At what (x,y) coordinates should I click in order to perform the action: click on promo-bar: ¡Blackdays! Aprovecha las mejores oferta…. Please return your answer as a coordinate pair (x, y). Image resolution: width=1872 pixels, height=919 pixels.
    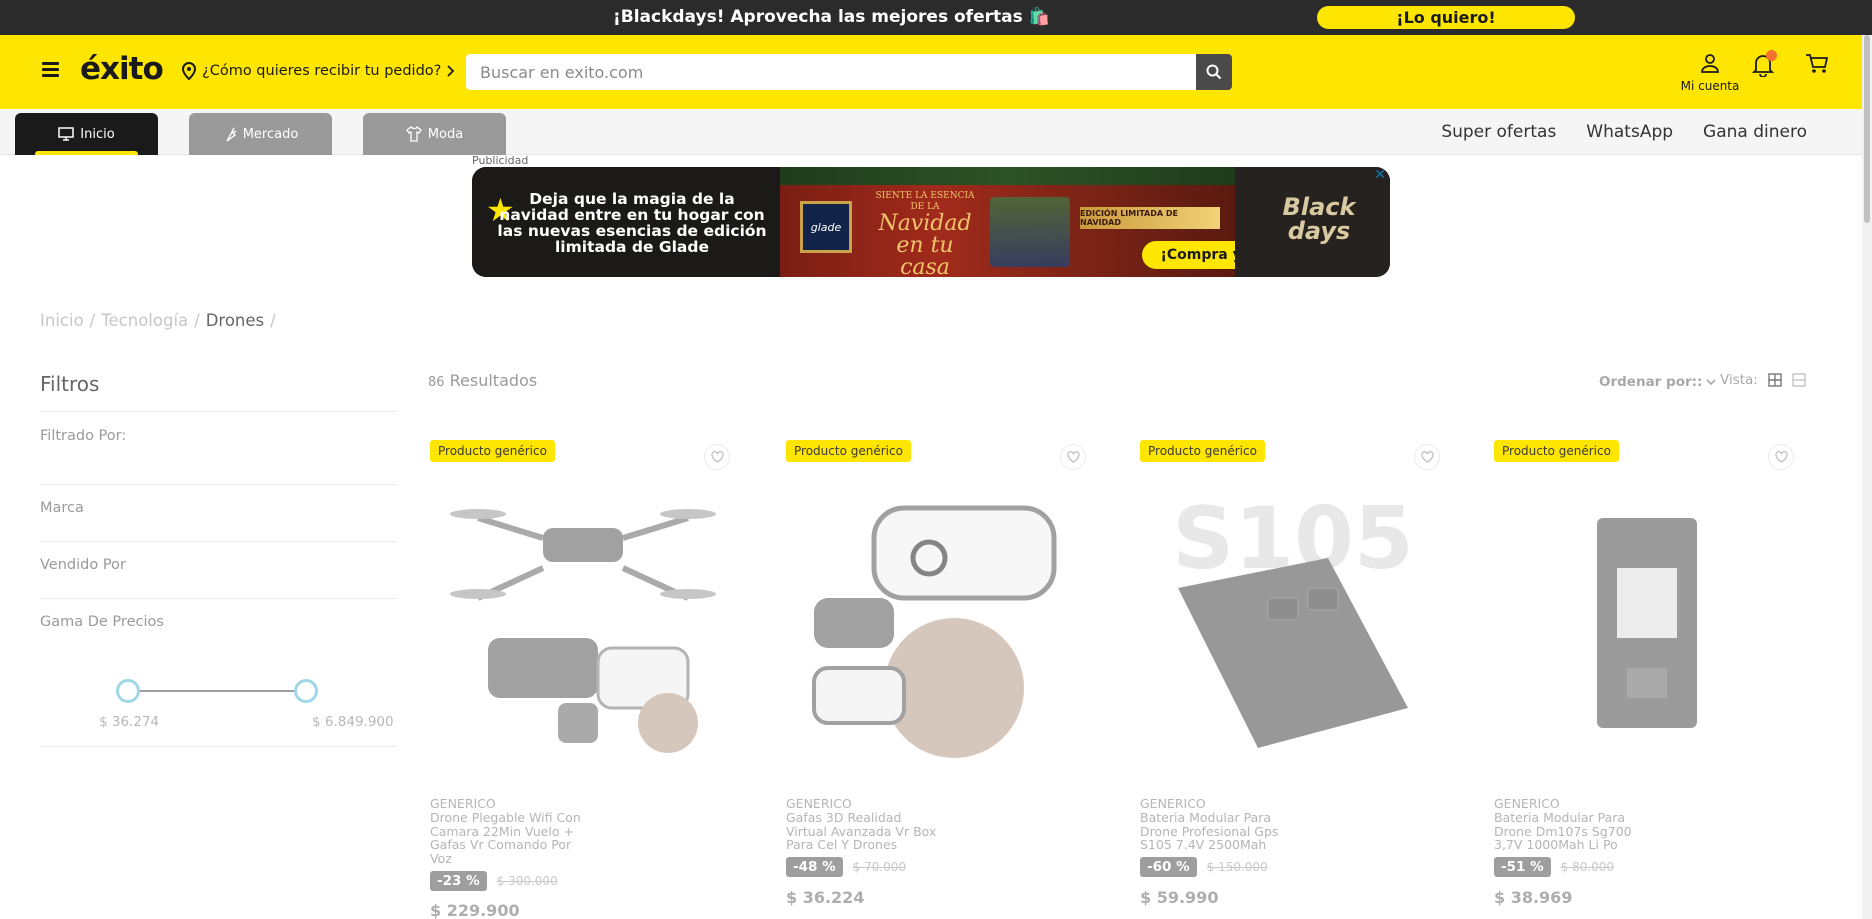
    Looking at the image, I should click on (936, 17).